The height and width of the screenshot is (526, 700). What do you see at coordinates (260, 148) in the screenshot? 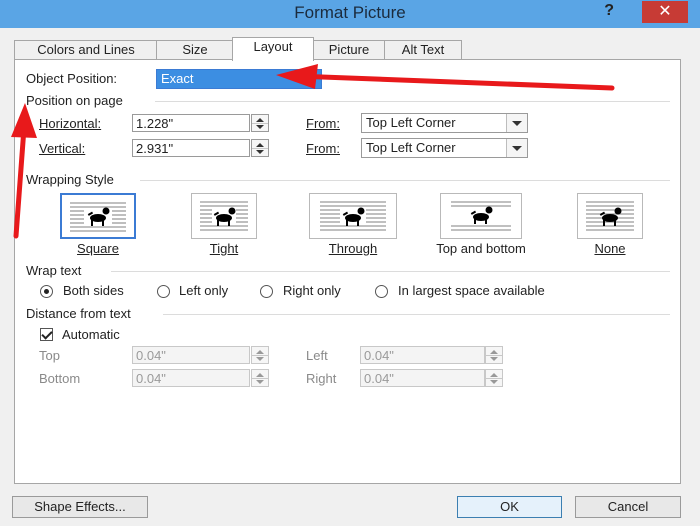
I see `vertical-spinner` at bounding box center [260, 148].